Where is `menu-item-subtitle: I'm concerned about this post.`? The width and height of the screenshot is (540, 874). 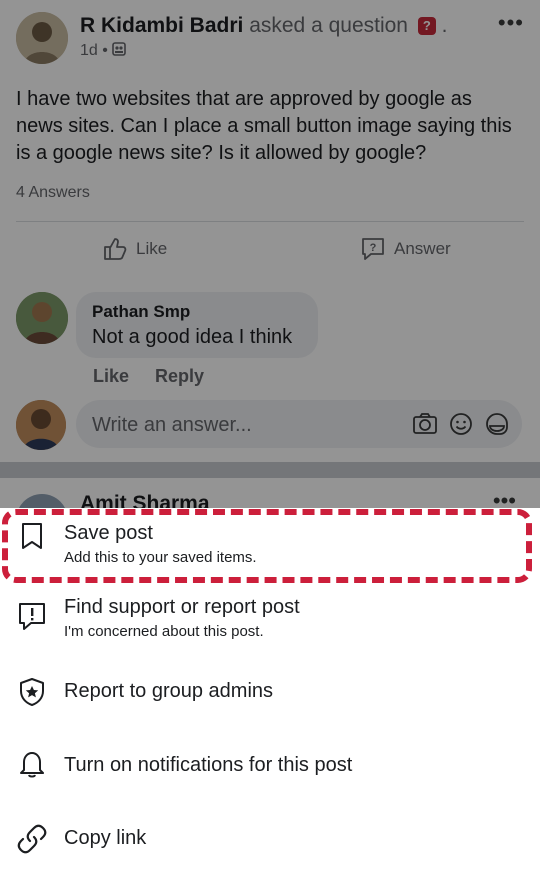 menu-item-subtitle: I'm concerned about this post. is located at coordinates (164, 631).